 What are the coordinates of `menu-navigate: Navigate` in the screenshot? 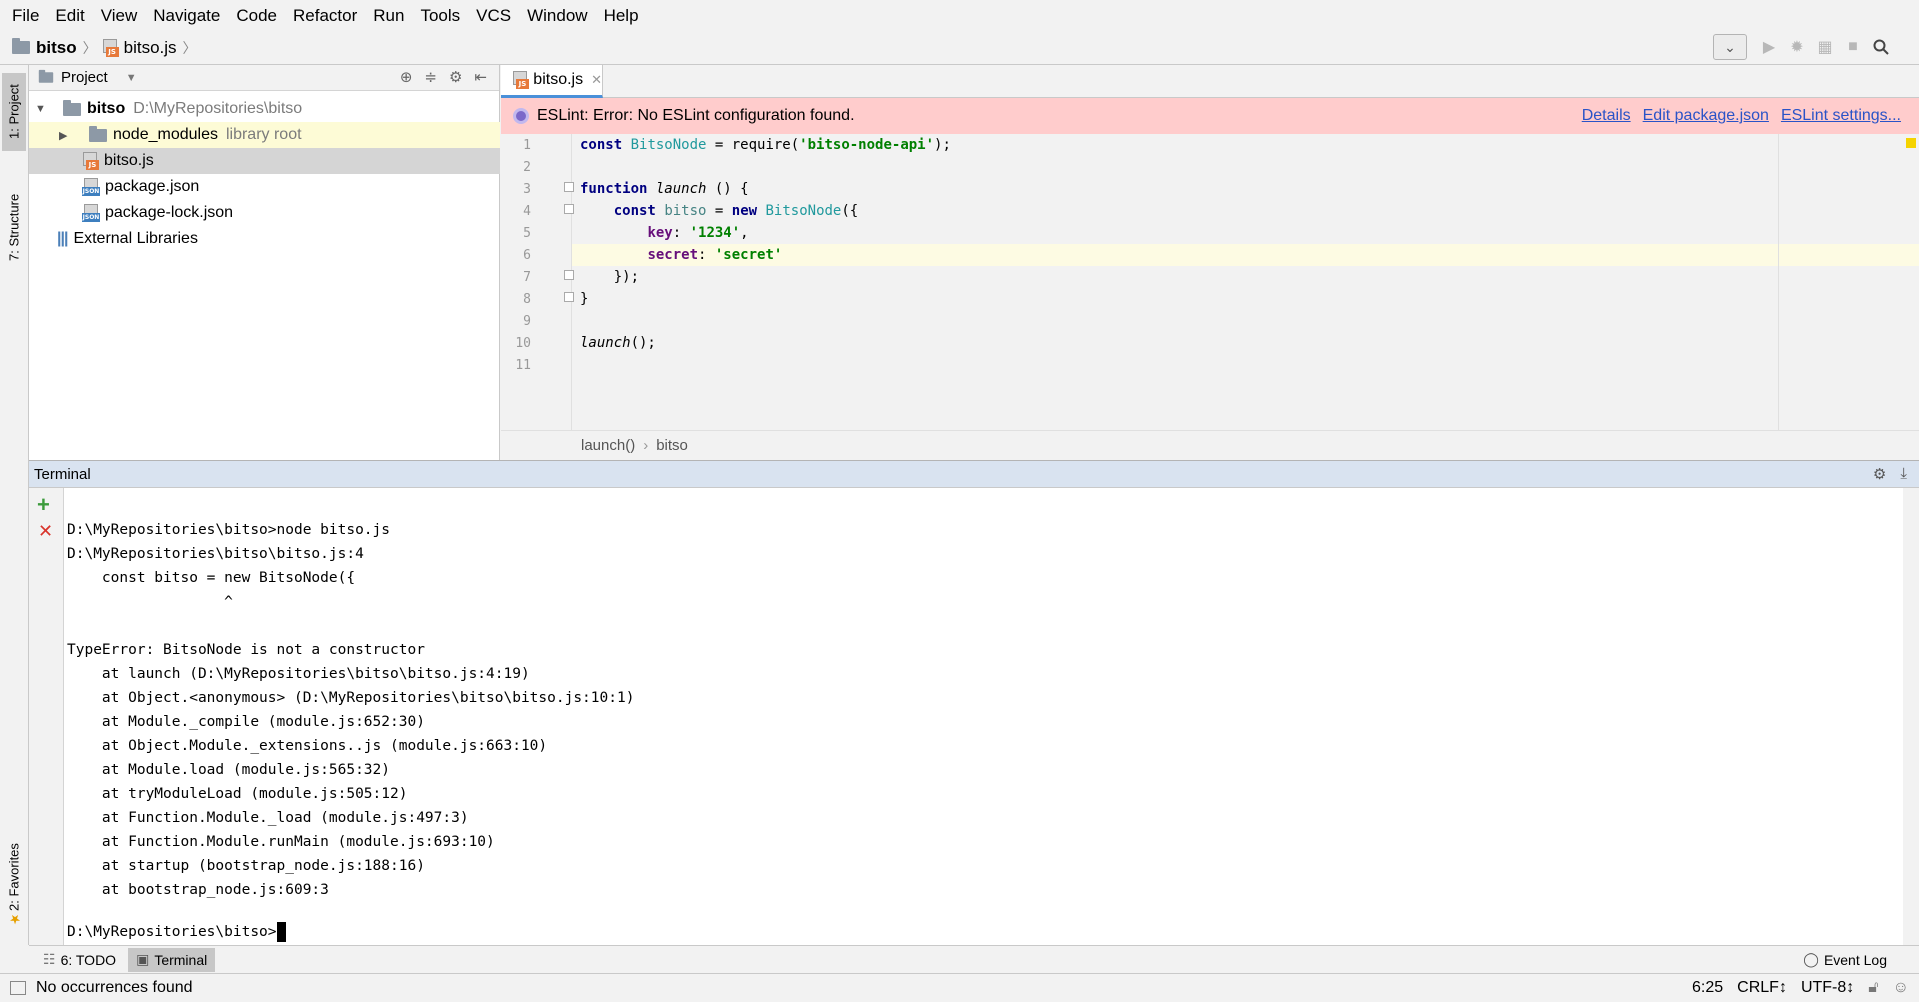 It's located at (186, 15).